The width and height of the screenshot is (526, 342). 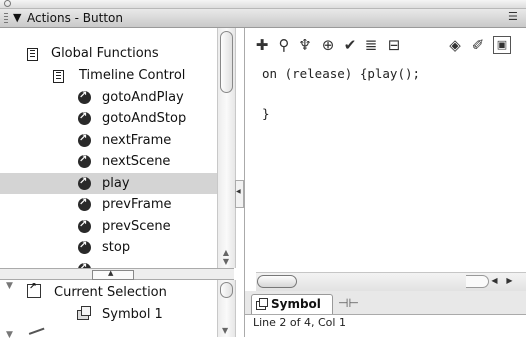 What do you see at coordinates (226, 257) in the screenshot?
I see `scroll-arrows-icon: ▲ ▼` at bounding box center [226, 257].